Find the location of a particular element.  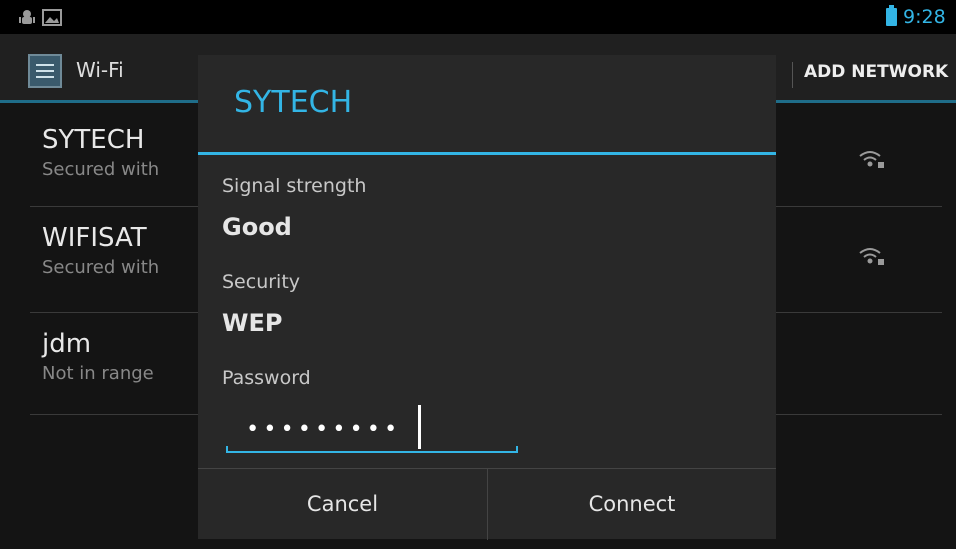

title-divider is located at coordinates (487, 153).